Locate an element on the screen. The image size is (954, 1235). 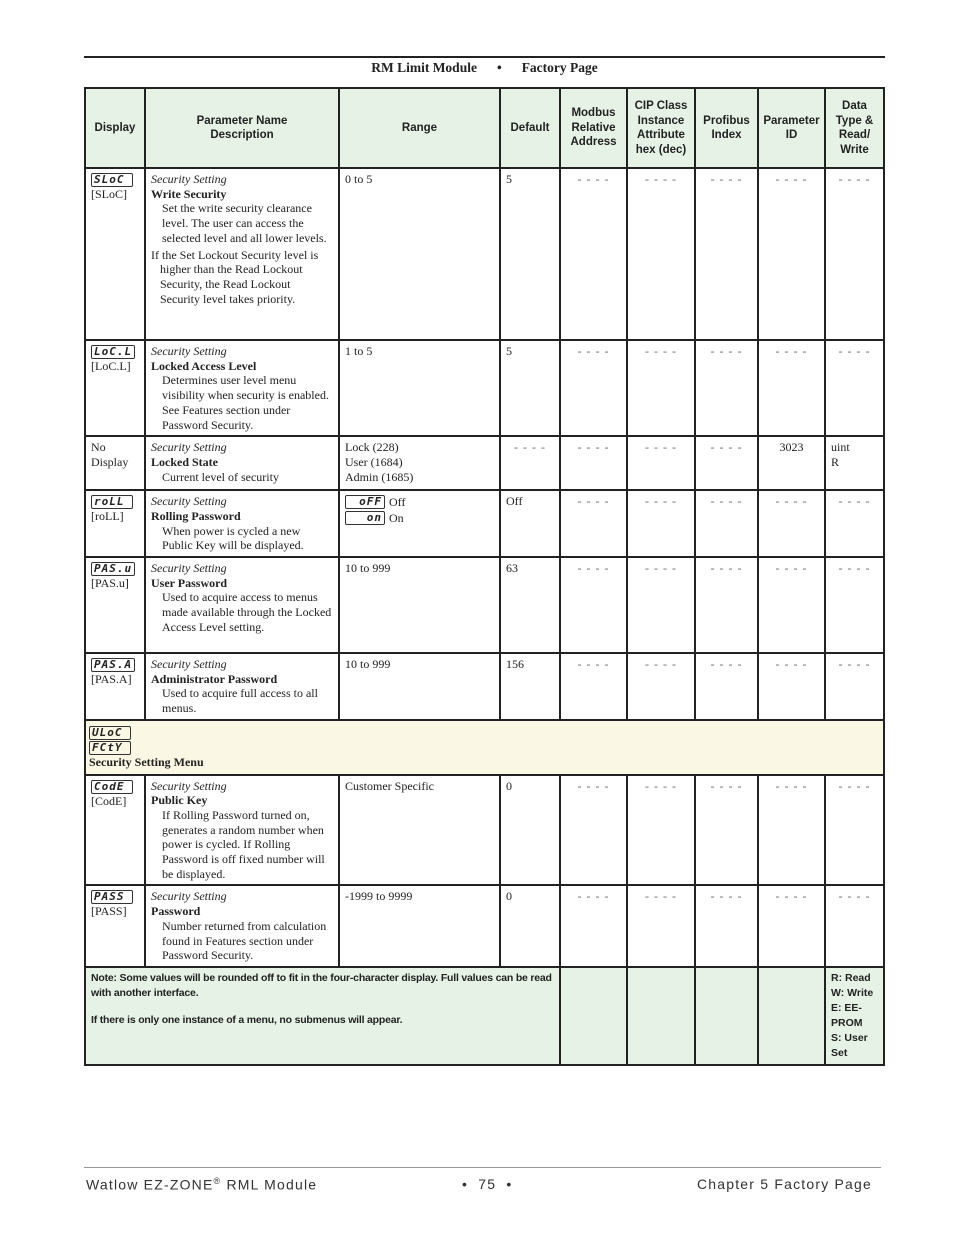
footer-product-name: Watlow EZ-ZONE is located at coordinates (150, 1184).